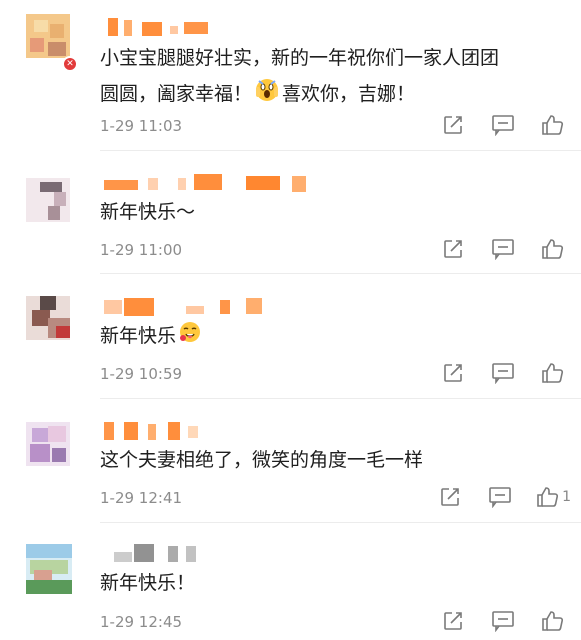  Describe the element at coordinates (141, 622) in the screenshot. I see `timestamp: 1-29 12:45` at that location.